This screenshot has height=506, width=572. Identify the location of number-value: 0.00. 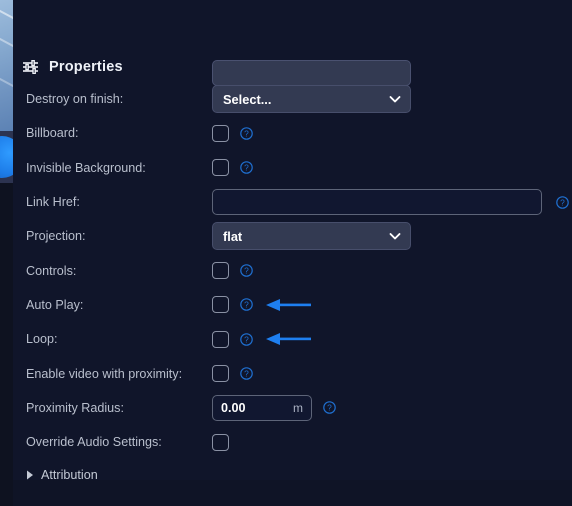
(233, 407).